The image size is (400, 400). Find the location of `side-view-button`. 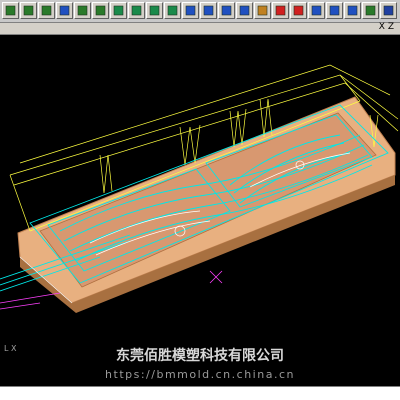

side-view-button is located at coordinates (172, 10).